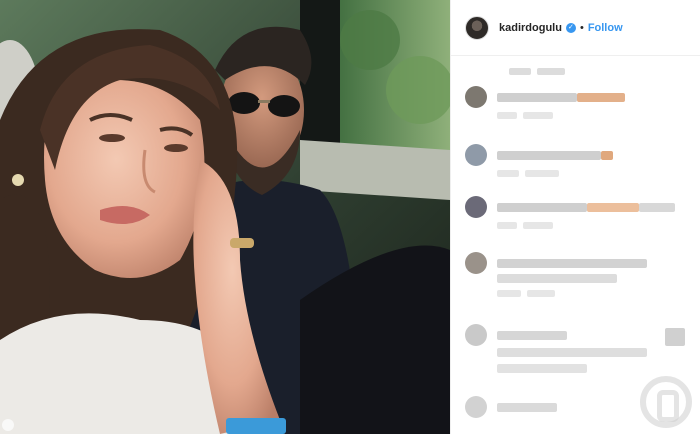 This screenshot has width=700, height=434. I want to click on post-header: kadirdogulu ✓ • Follow, so click(575, 28).